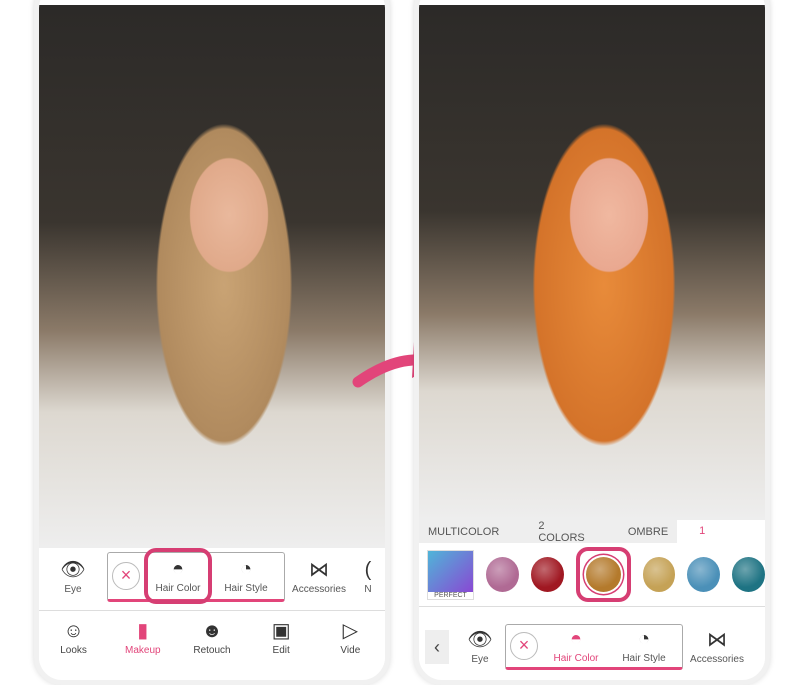 This screenshot has height=685, width=800. Describe the element at coordinates (437, 647) in the screenshot. I see `back-button: ‹` at that location.